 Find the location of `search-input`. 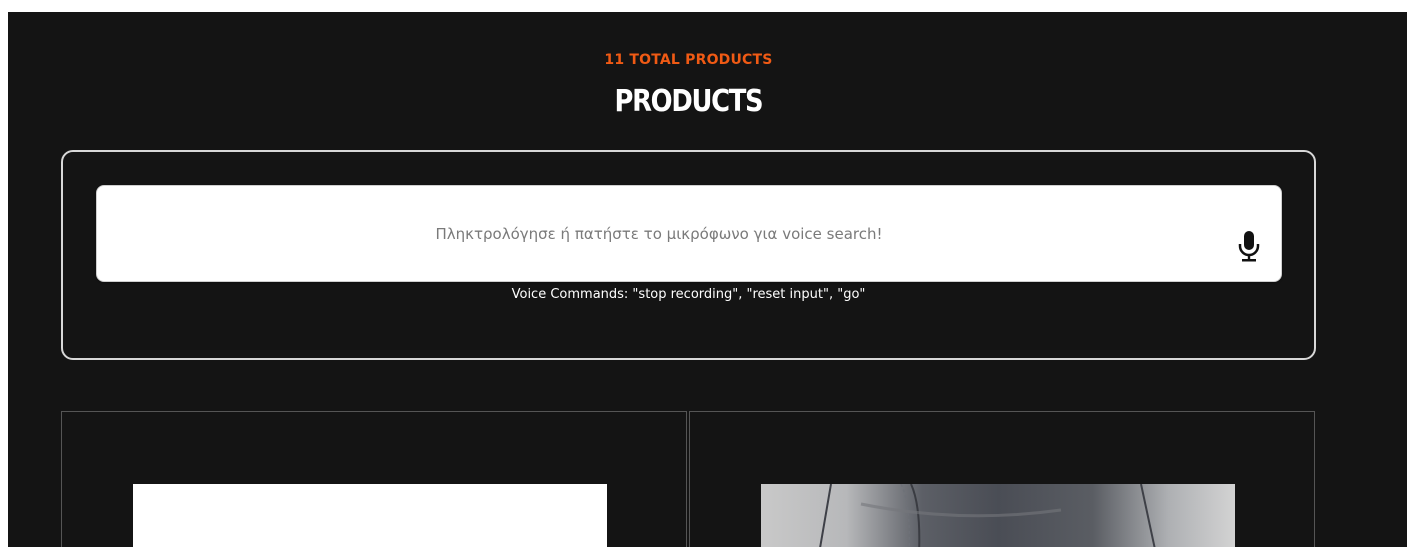

search-input is located at coordinates (689, 233).